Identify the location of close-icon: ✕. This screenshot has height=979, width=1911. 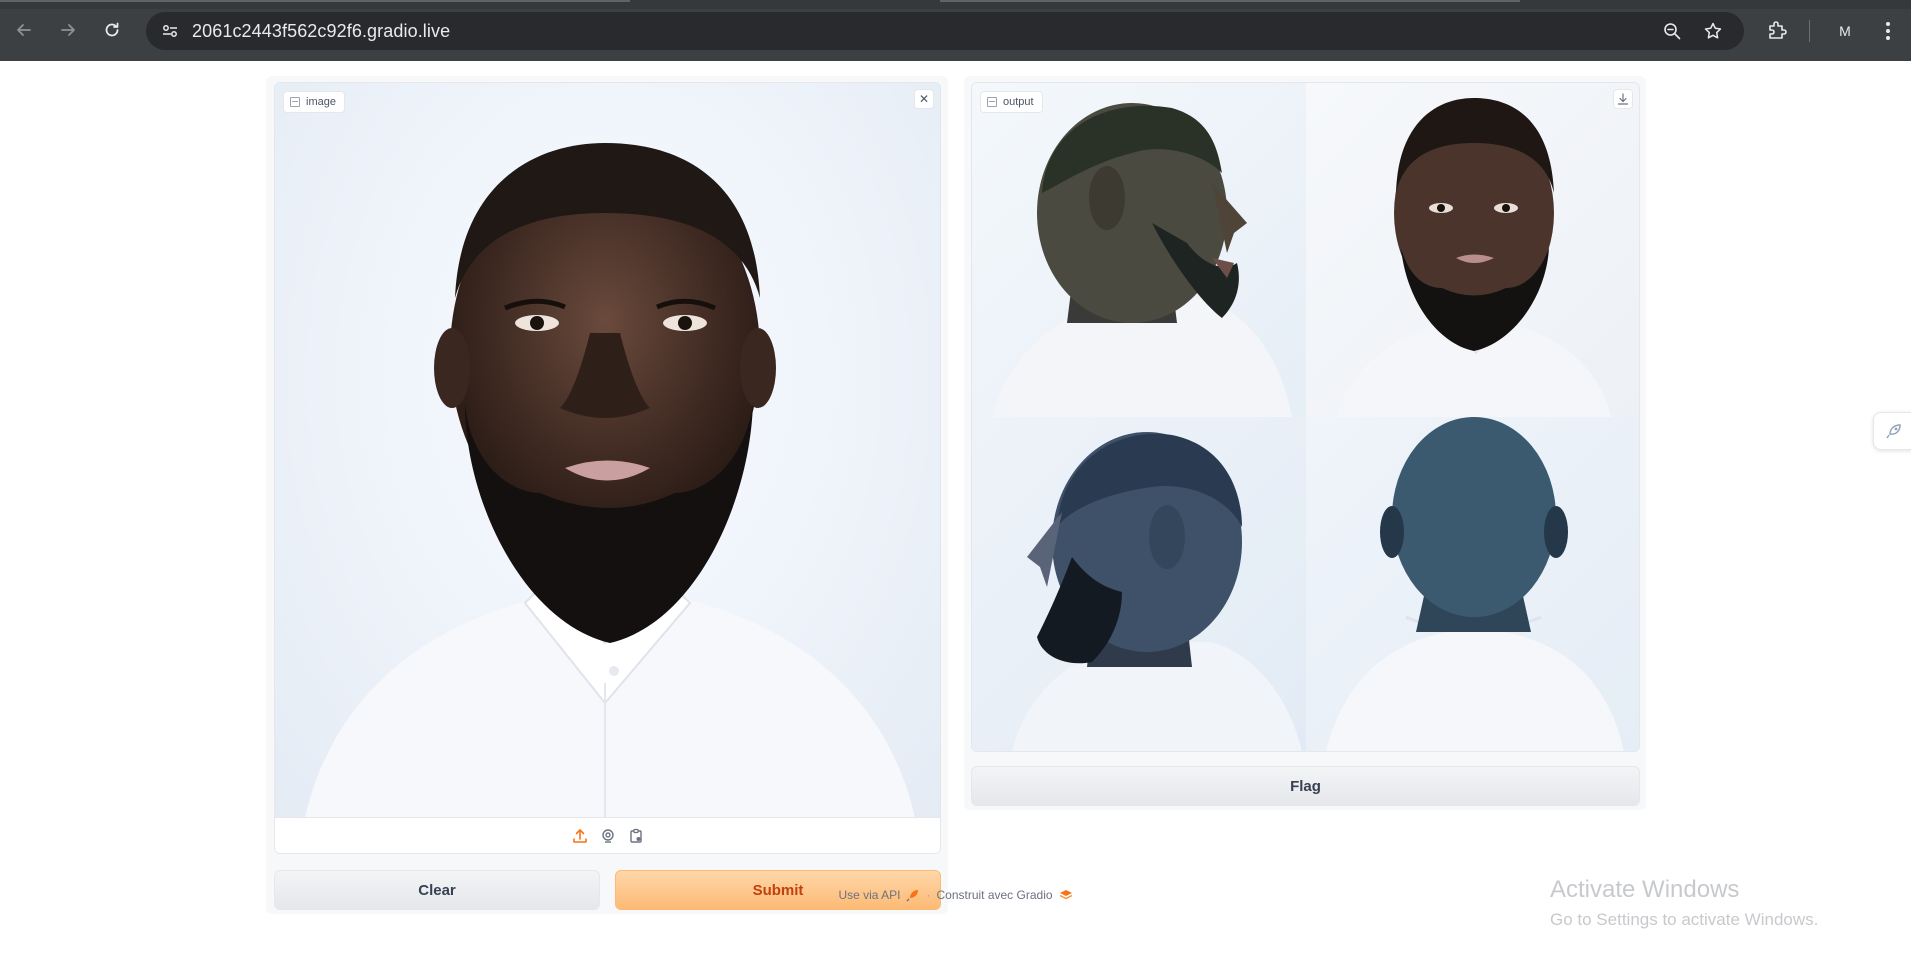
(924, 99).